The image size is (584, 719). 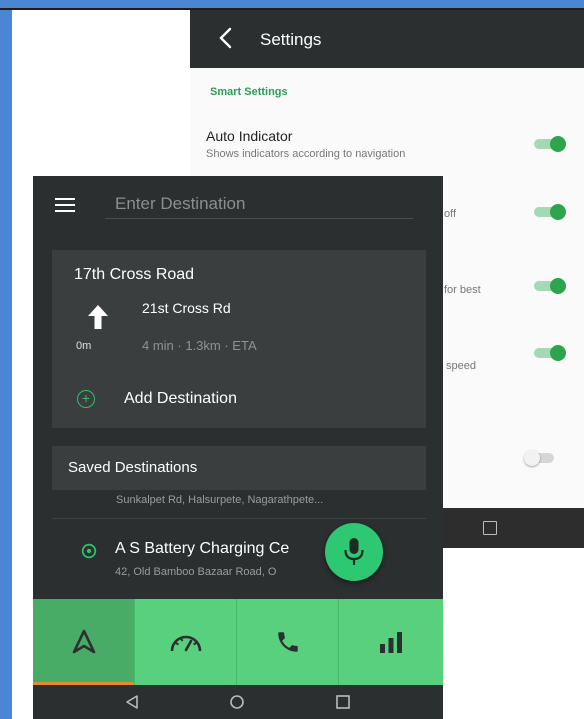 I want to click on back-triangle-icon, so click(x=132, y=702).